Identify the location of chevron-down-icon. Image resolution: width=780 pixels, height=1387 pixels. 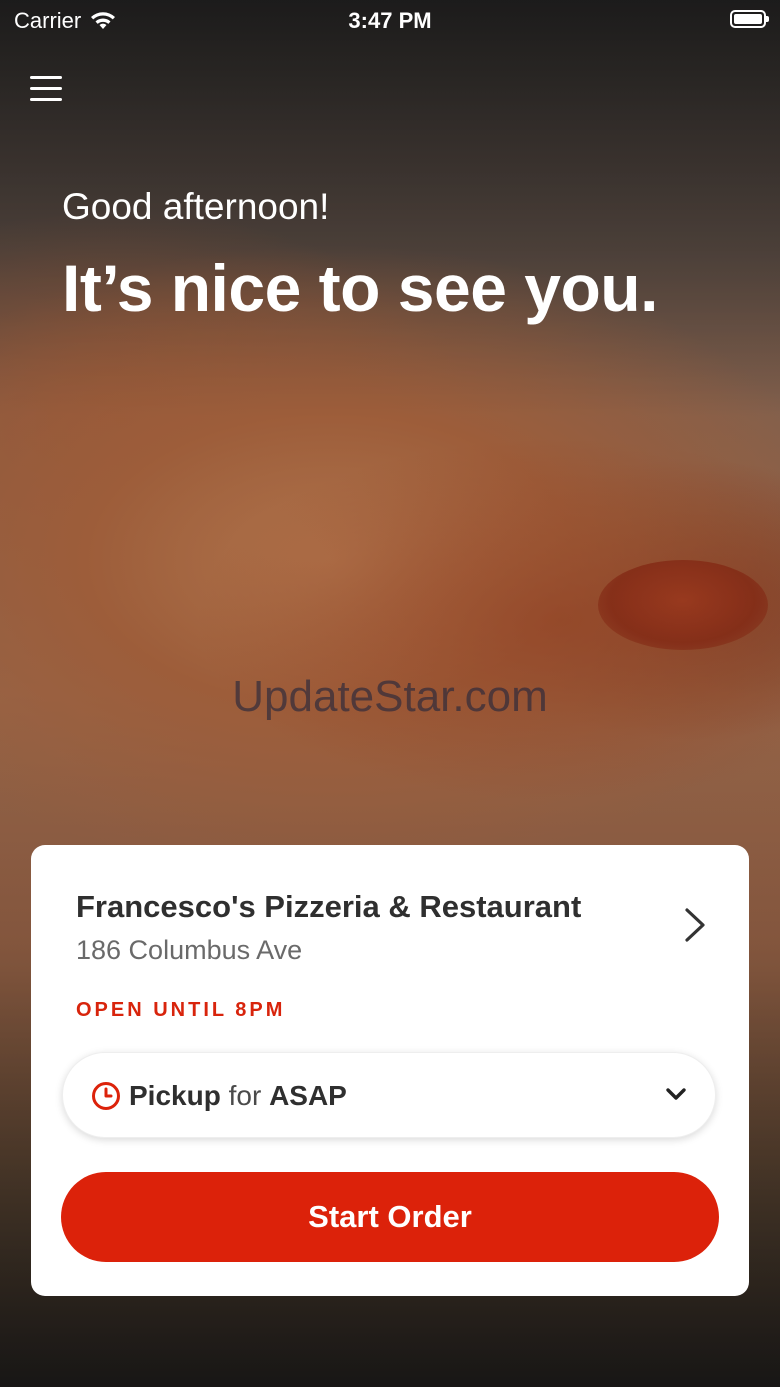
(676, 1094).